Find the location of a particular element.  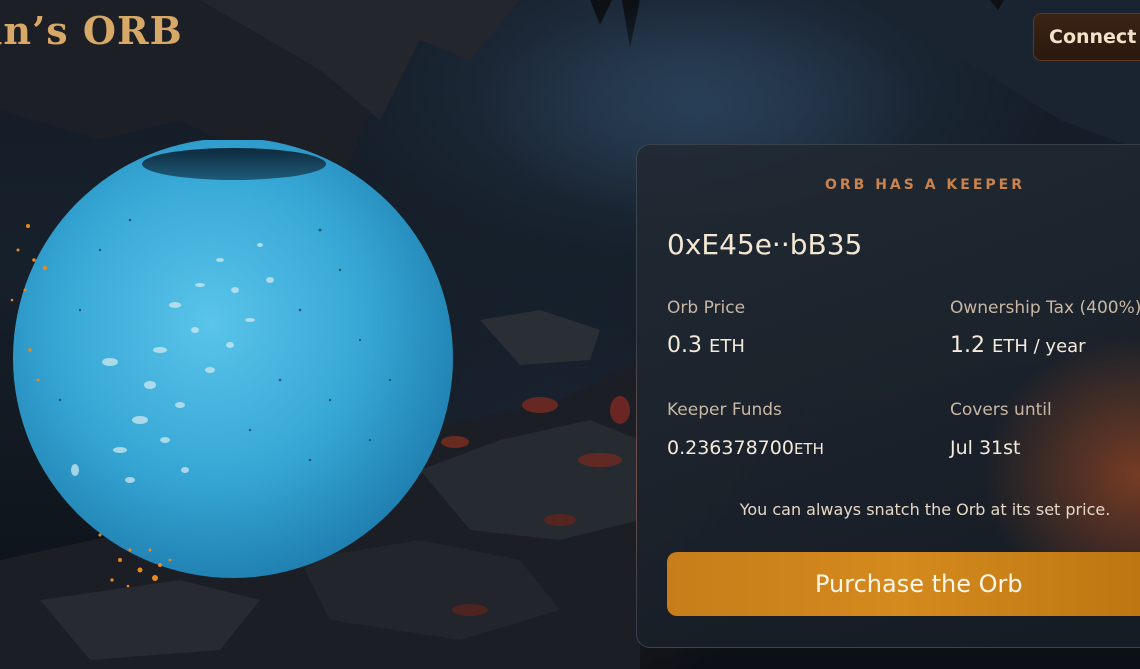

keeper-funds-unit: ETH is located at coordinates (808, 449).